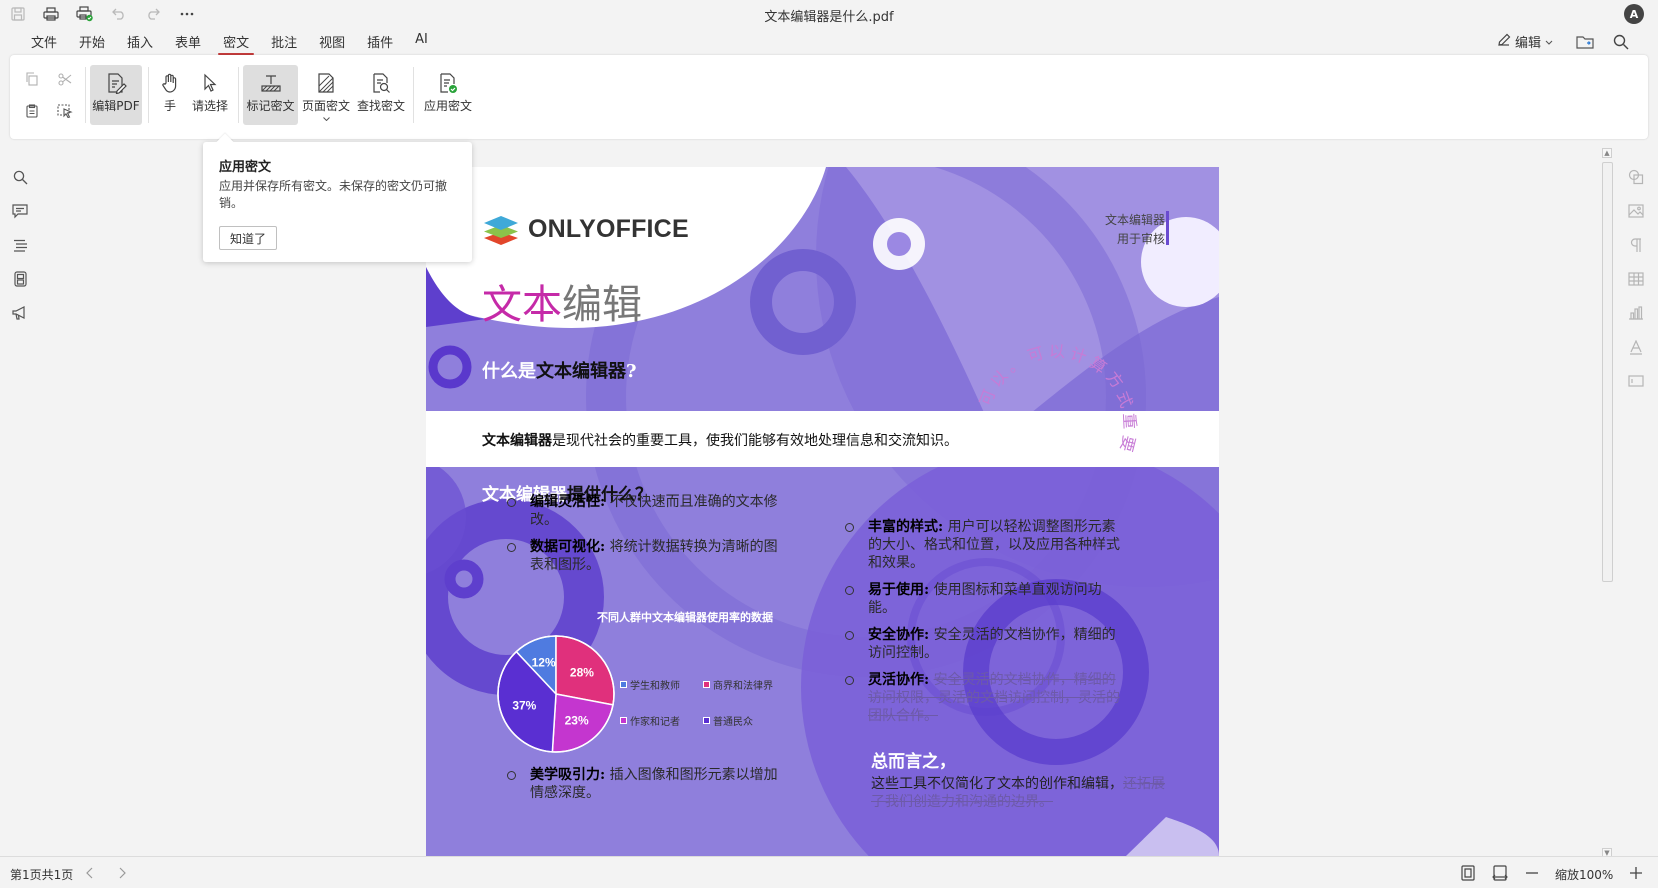 This screenshot has width=1658, height=888. I want to click on bullet-bold: 易于使用:, so click(899, 590).